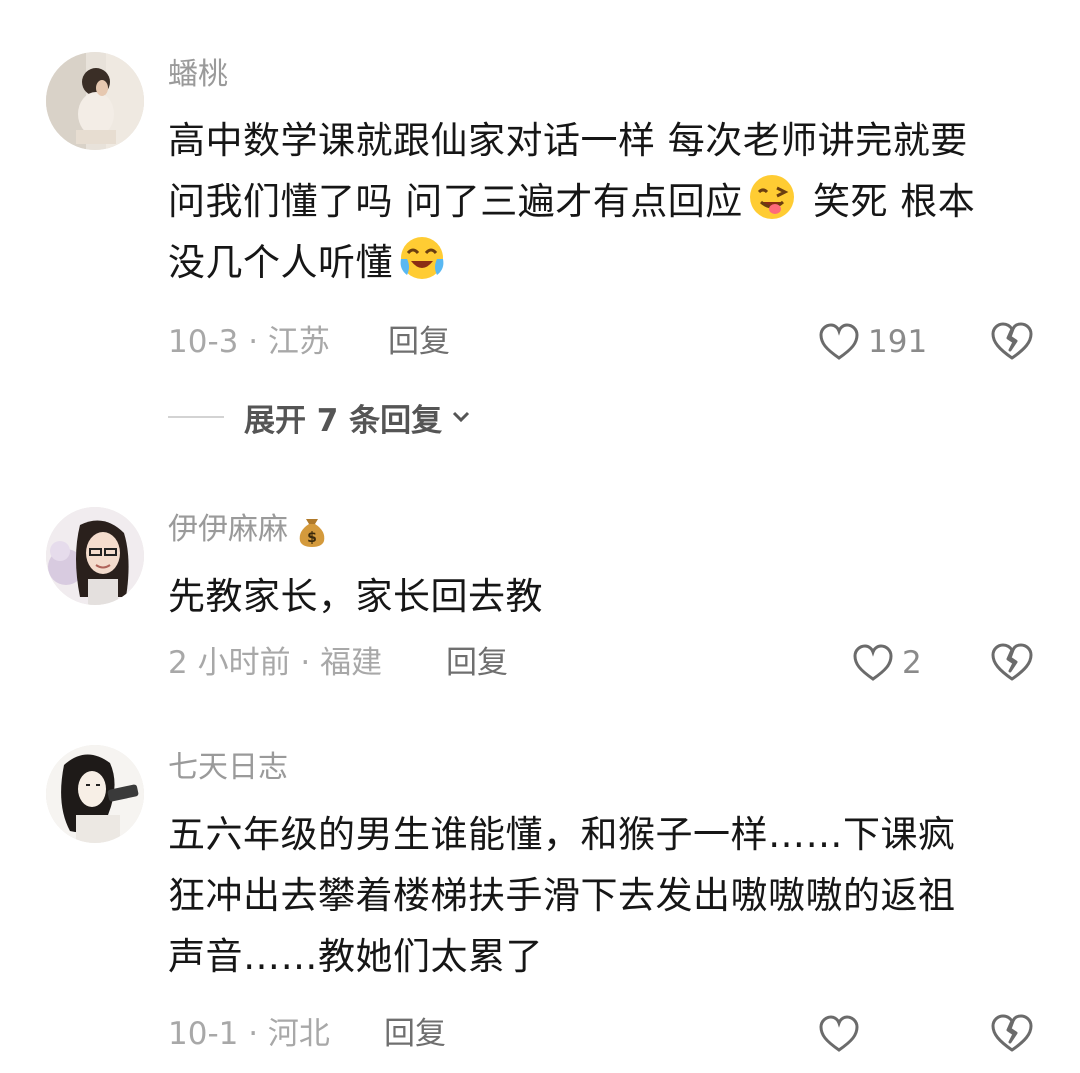  What do you see at coordinates (355, 596) in the screenshot?
I see `comment-line: 先教家长，家长回去教` at bounding box center [355, 596].